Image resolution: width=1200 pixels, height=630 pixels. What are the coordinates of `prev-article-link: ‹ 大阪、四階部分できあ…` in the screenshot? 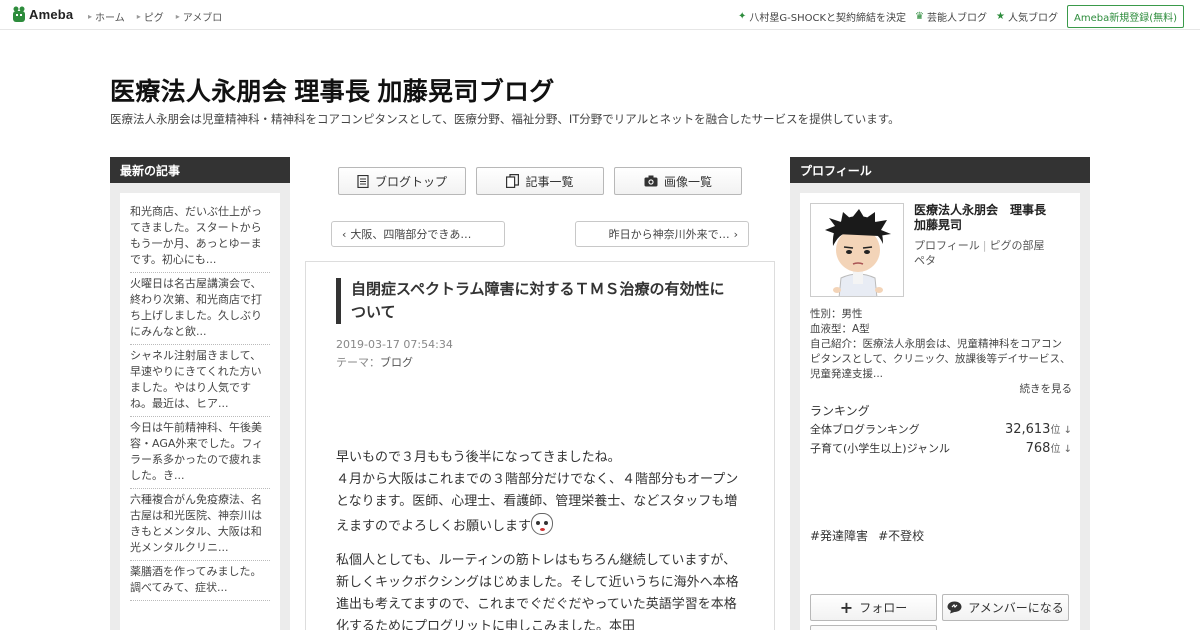 It's located at (418, 234).